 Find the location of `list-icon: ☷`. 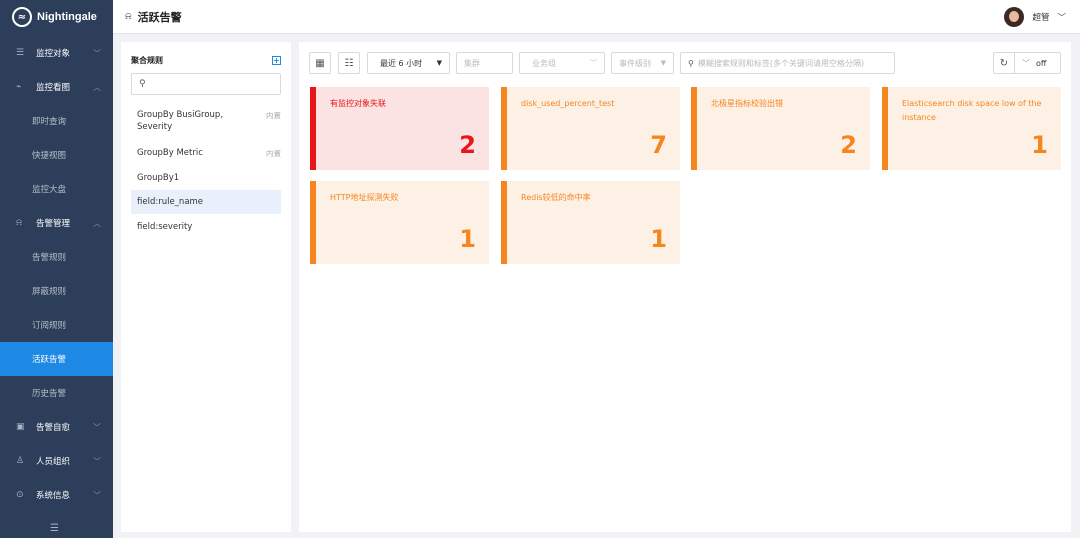

list-icon: ☷ is located at coordinates (349, 63).